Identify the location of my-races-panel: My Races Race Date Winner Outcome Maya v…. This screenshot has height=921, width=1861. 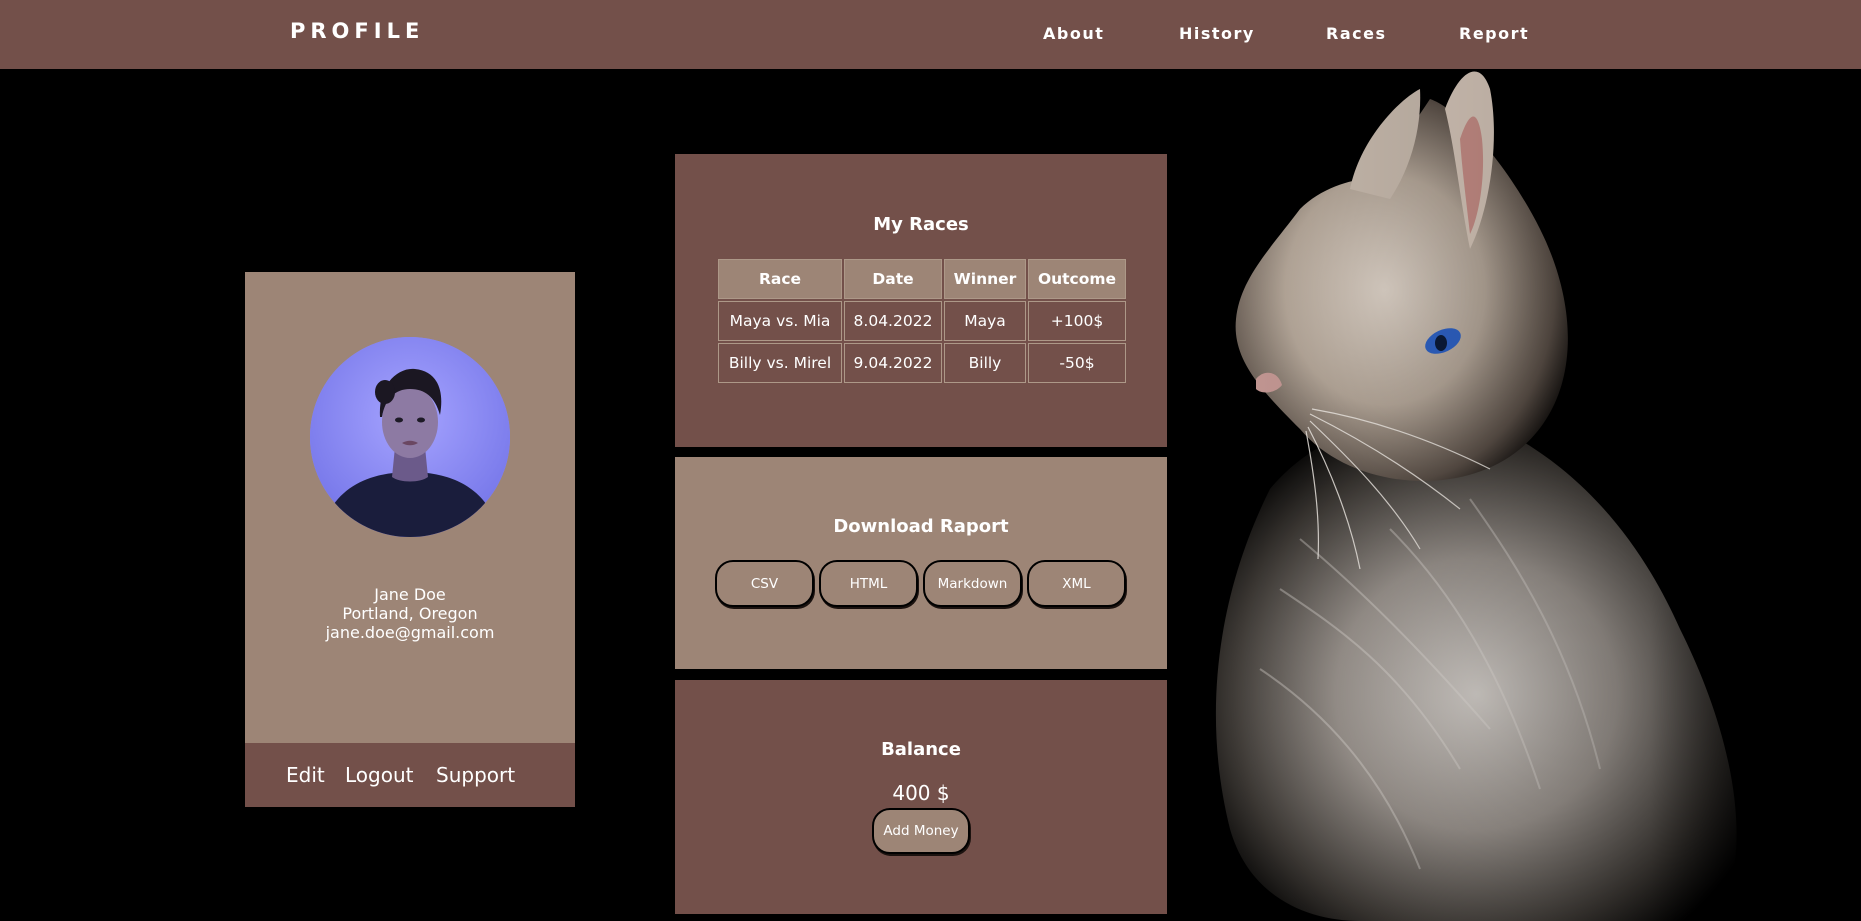
(921, 300).